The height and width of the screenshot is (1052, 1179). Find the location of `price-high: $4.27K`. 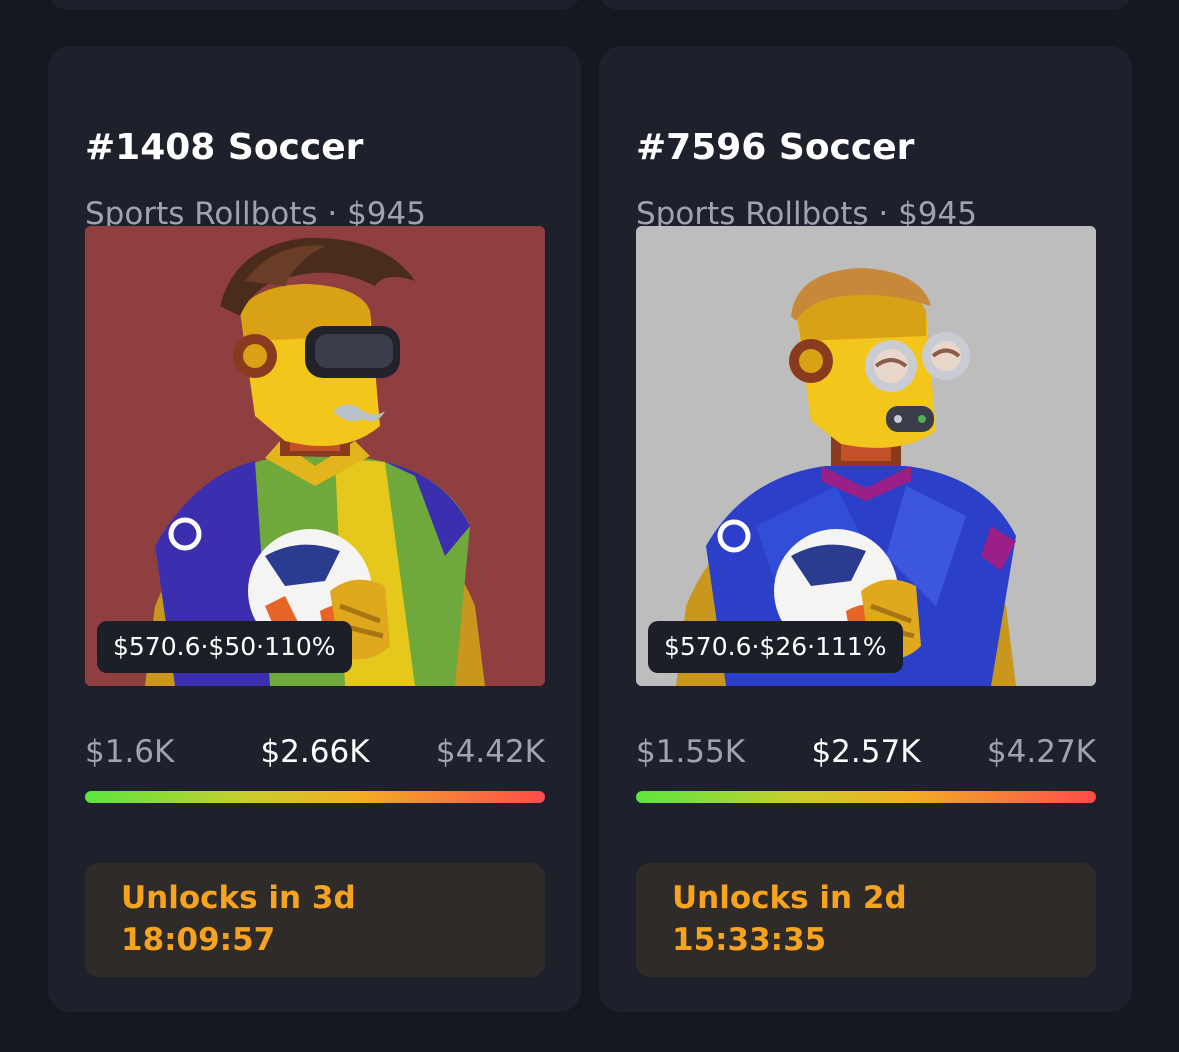

price-high: $4.27K is located at coordinates (1041, 752).